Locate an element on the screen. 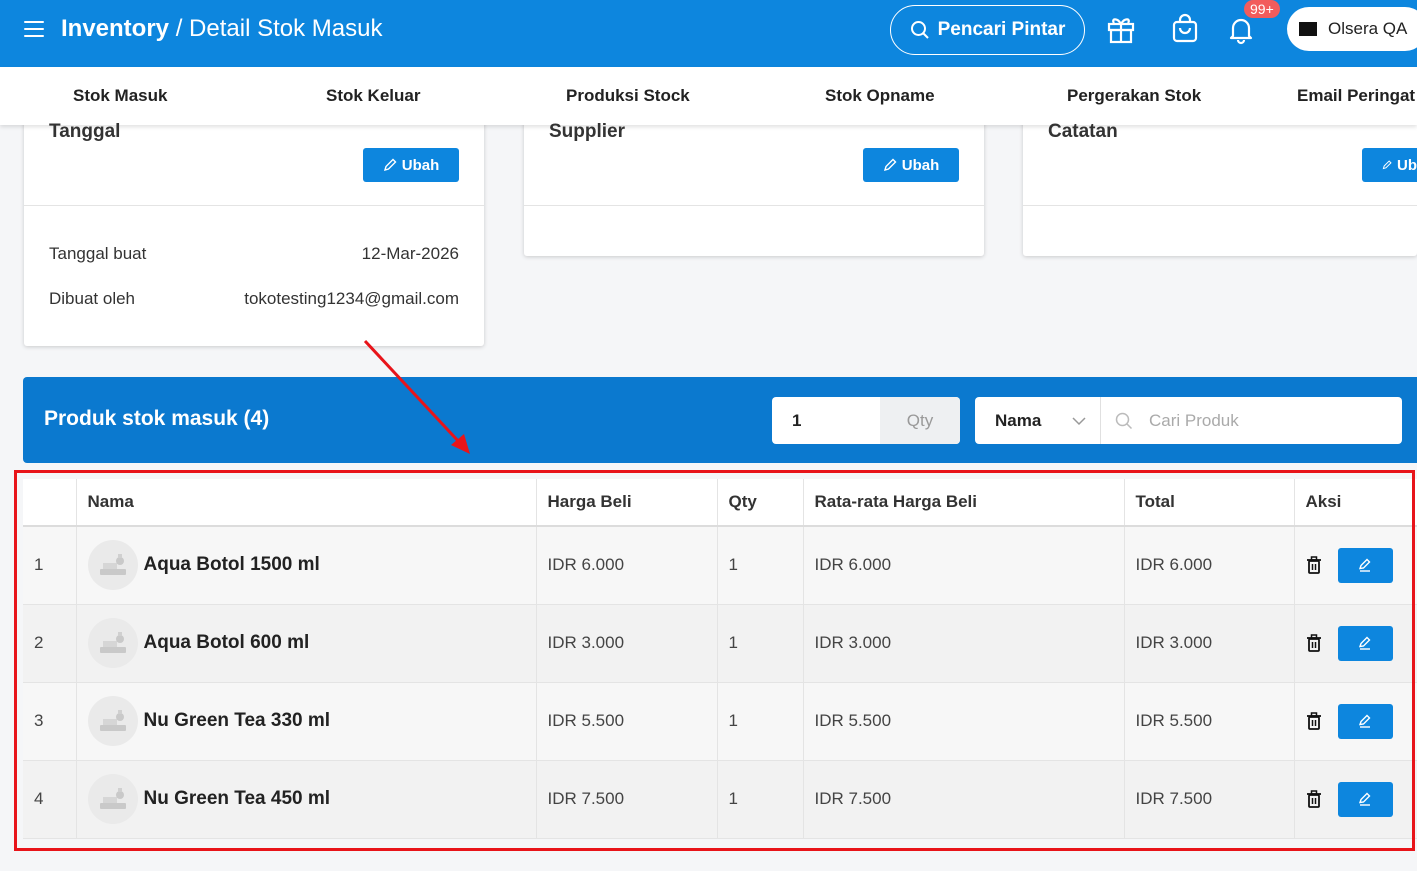 The image size is (1417, 871). column-header-no is located at coordinates (50, 503).